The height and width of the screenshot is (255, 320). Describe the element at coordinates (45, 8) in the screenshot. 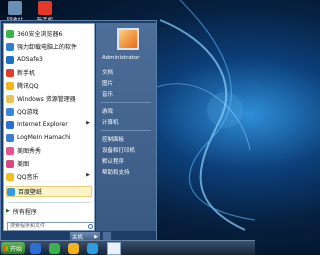

I see `phone-app-icon` at that location.